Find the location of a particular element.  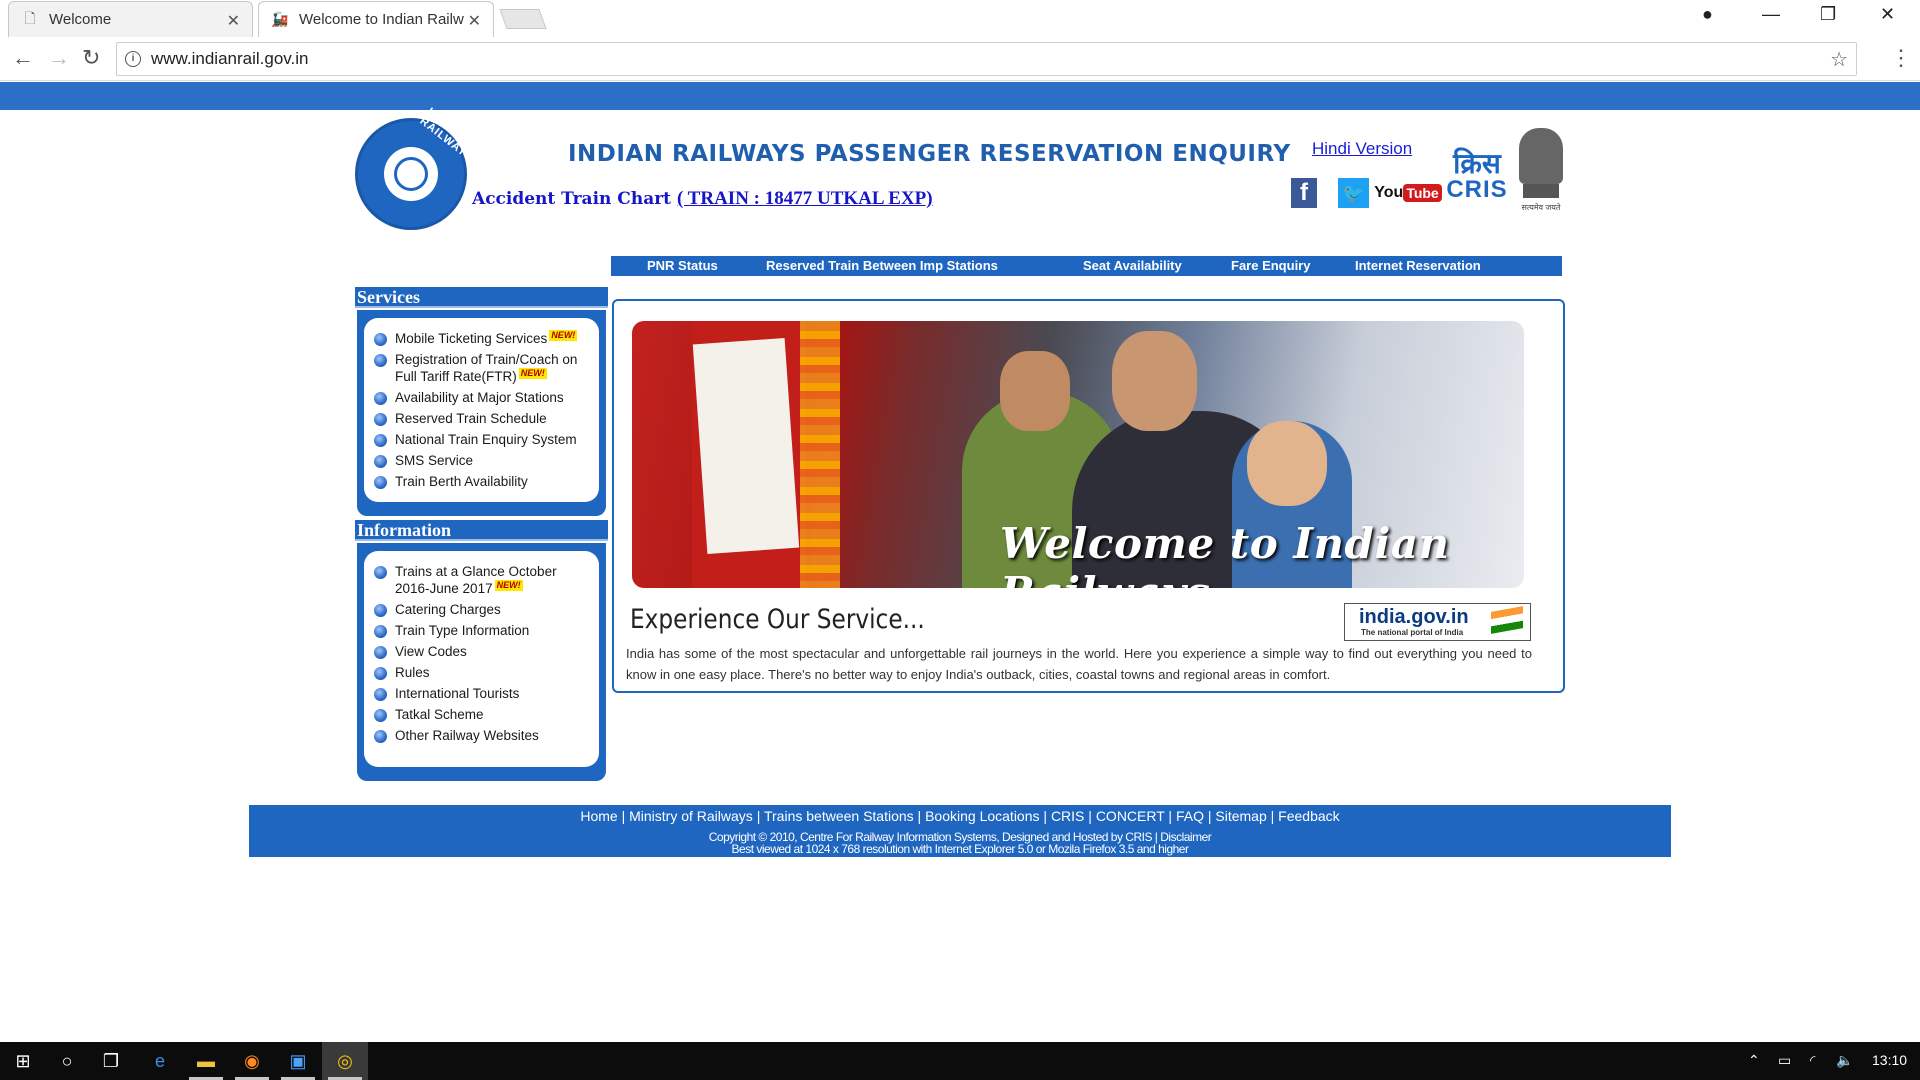

footer-link-1: Ministry of Railways is located at coordinates (691, 816).